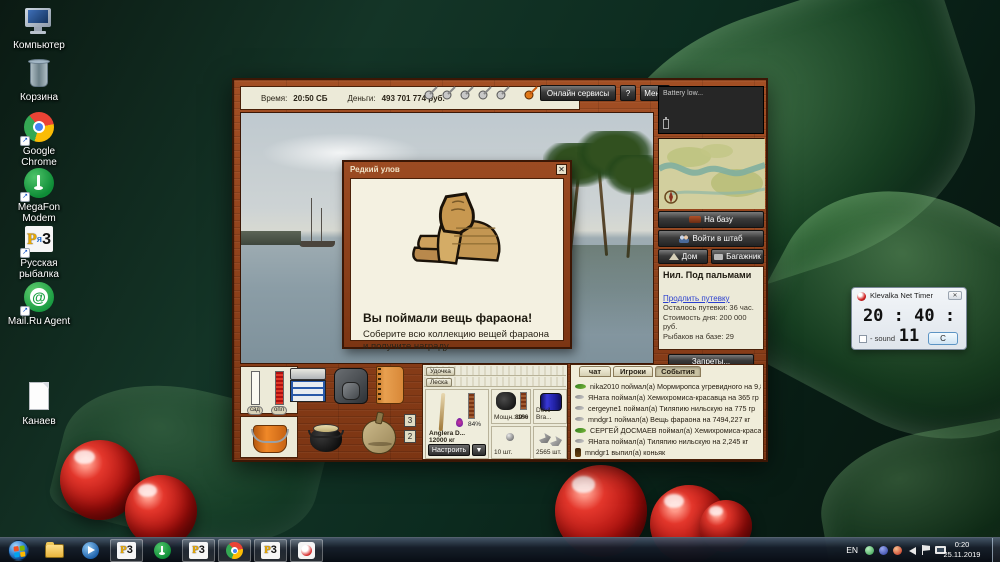 The image size is (1000, 562). I want to click on desktop-icon-chrome: ↗ Google Chrome, so click(39, 140).